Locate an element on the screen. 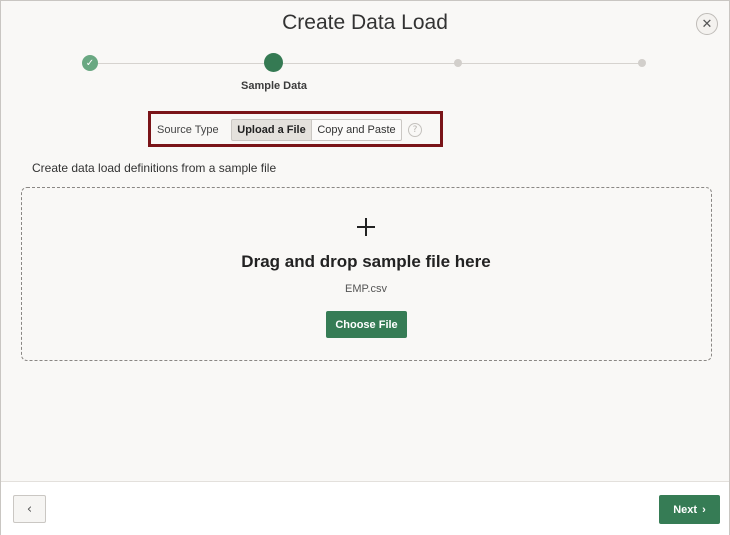  chevron-left-icon: ‹ is located at coordinates (29, 509).